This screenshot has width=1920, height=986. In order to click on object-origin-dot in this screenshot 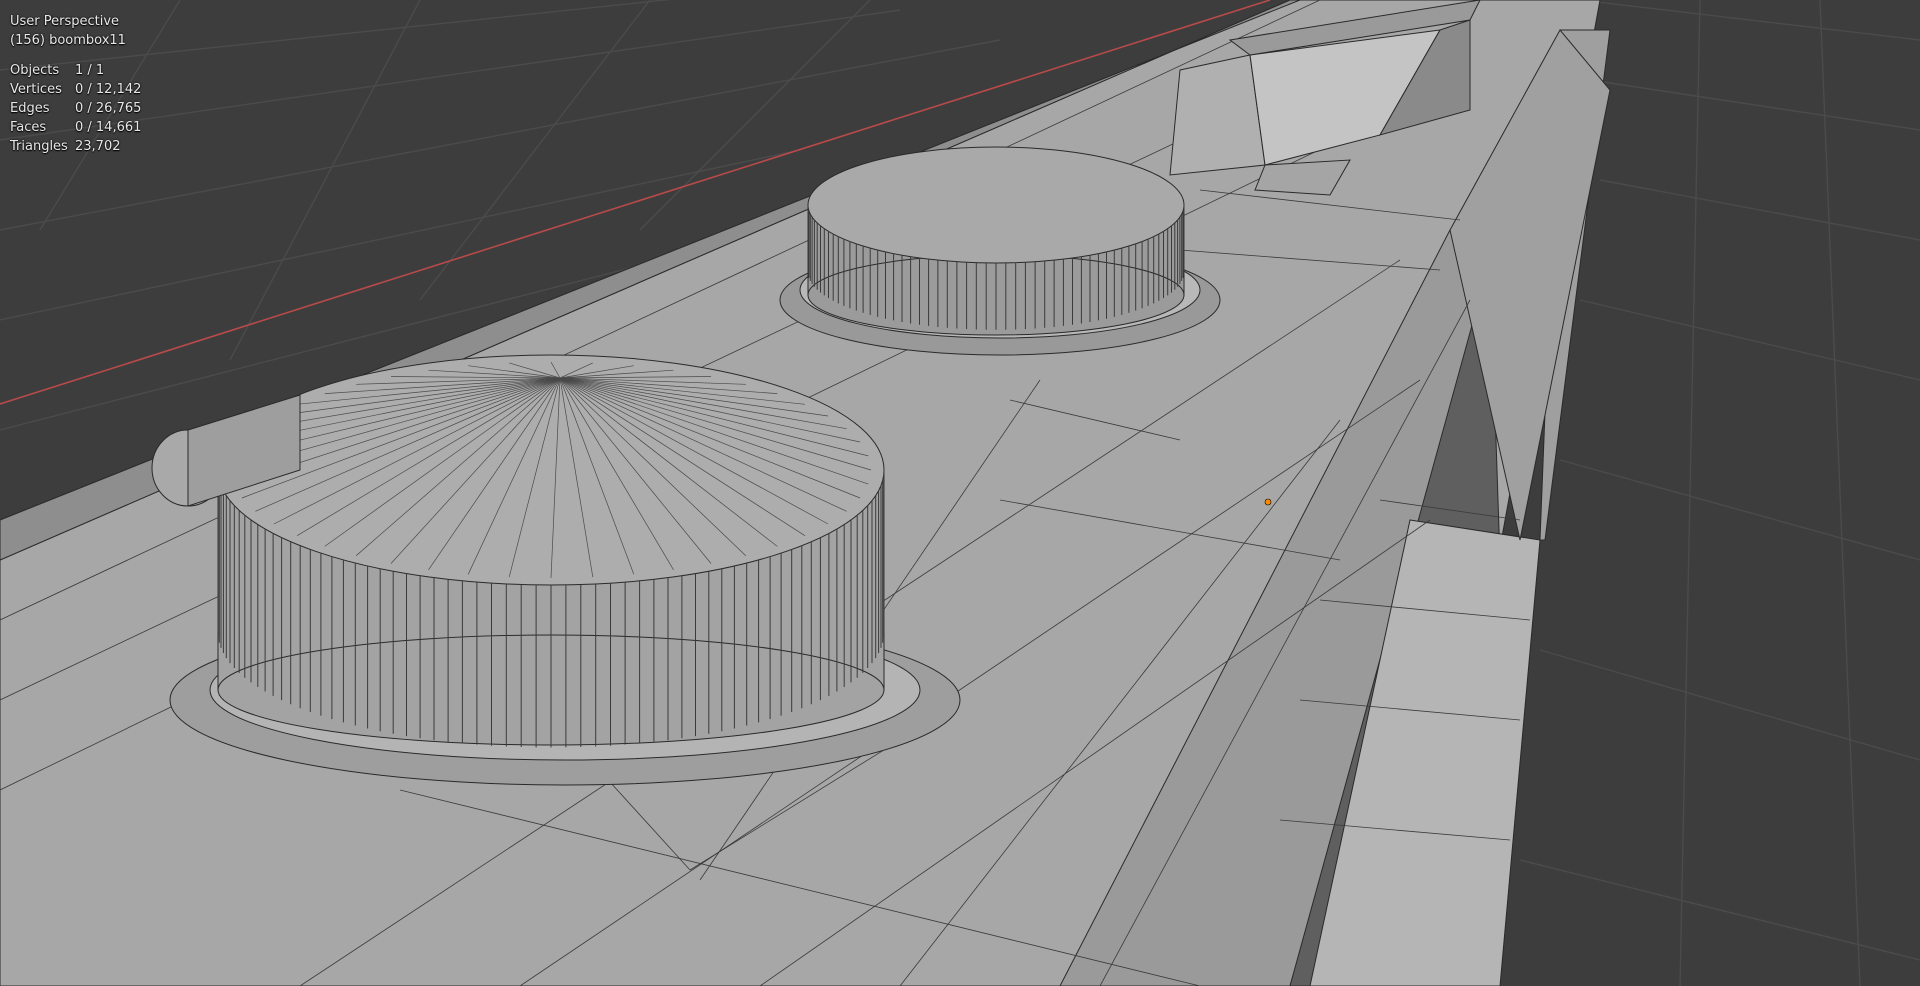, I will do `click(1268, 502)`.